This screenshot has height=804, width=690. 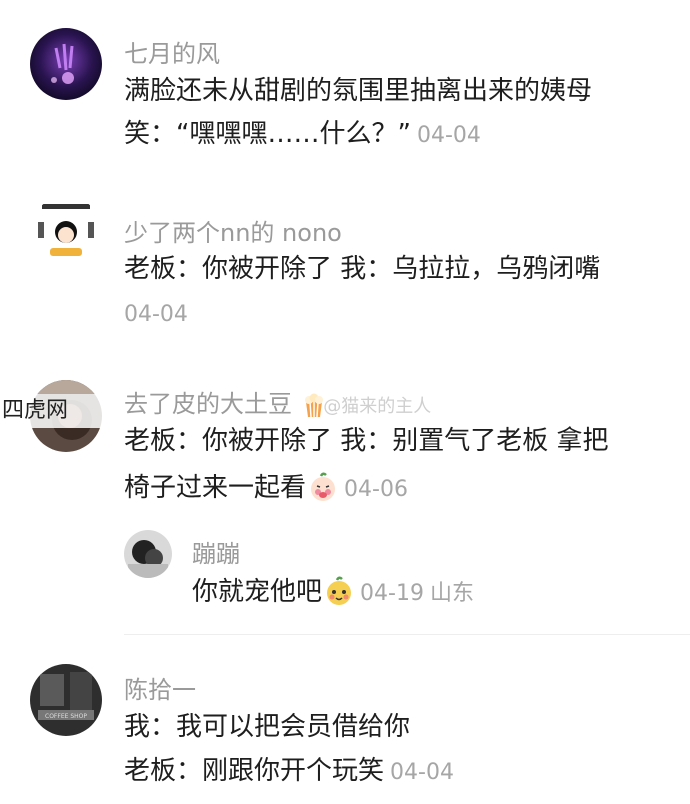 What do you see at coordinates (362, 269) in the screenshot?
I see `comment-text: 老板：你被开除了 我：乌拉拉，乌鸦闭嘴` at bounding box center [362, 269].